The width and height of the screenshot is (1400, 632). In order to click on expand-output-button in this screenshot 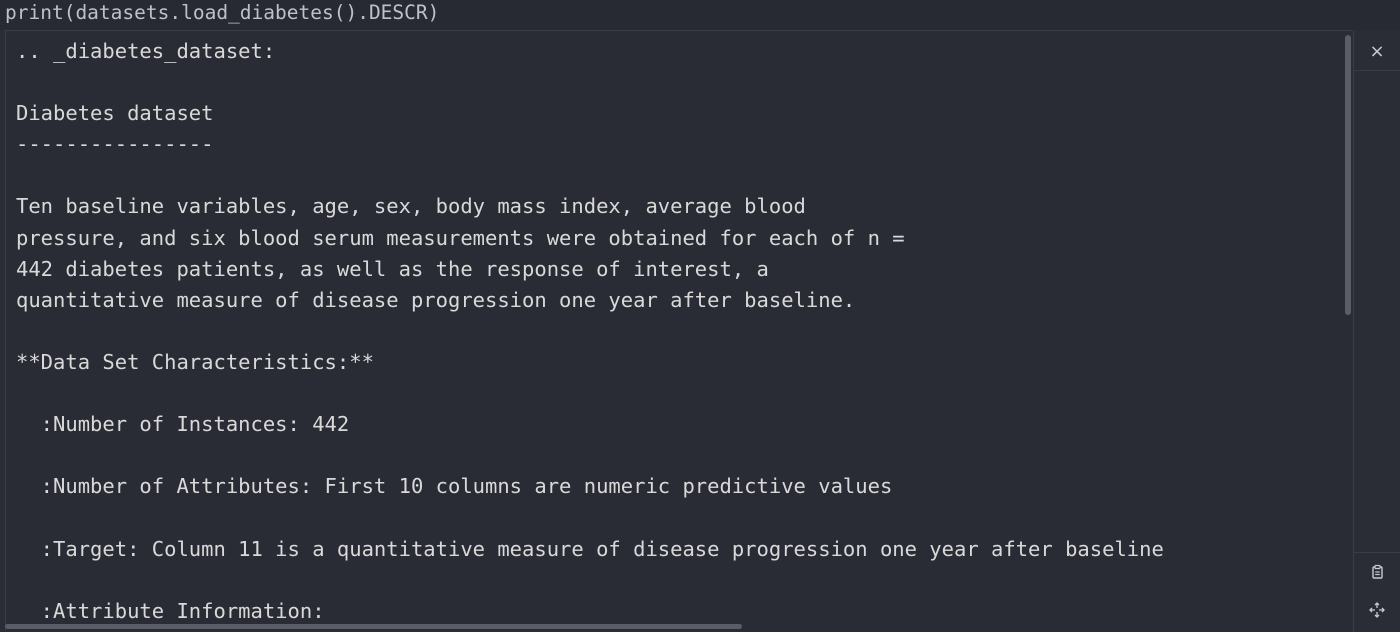, I will do `click(1377, 610)`.